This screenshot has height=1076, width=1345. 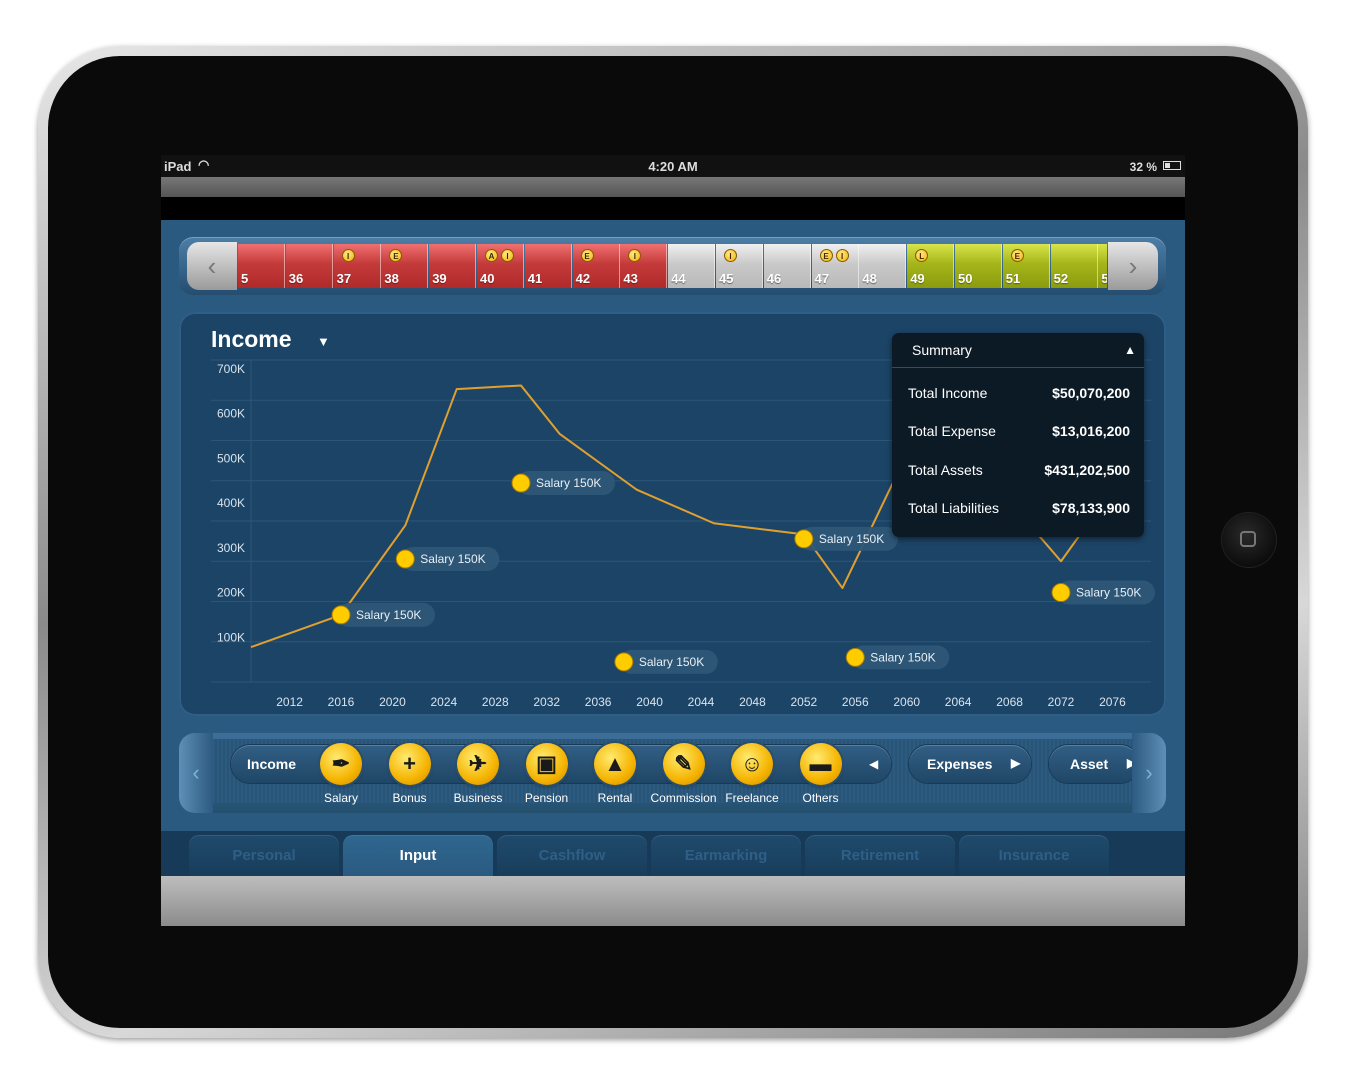 I want to click on toolbar-strip, so click(x=673, y=187).